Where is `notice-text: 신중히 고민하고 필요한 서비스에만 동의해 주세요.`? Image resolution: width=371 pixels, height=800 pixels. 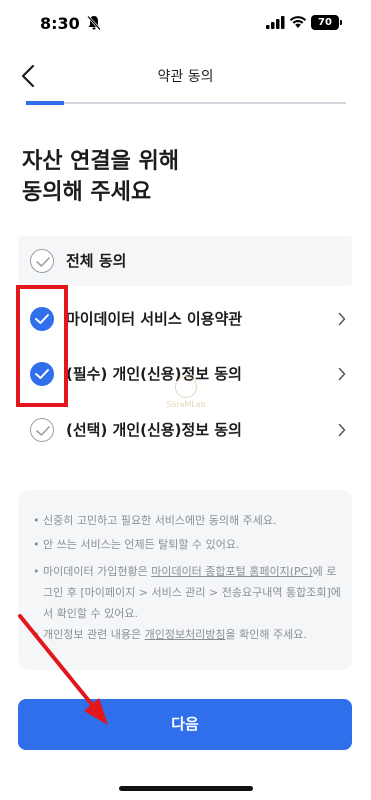
notice-text: 신중히 고민하고 필요한 서비스에만 동의해 주세요. is located at coordinates (160, 520).